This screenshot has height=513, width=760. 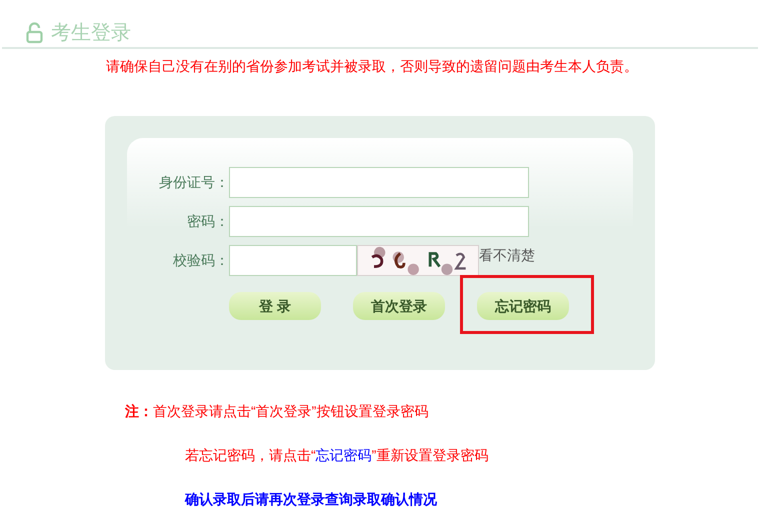 I want to click on note-text: 确认录取后请再次登录查询录取确认情况, so click(x=311, y=499).